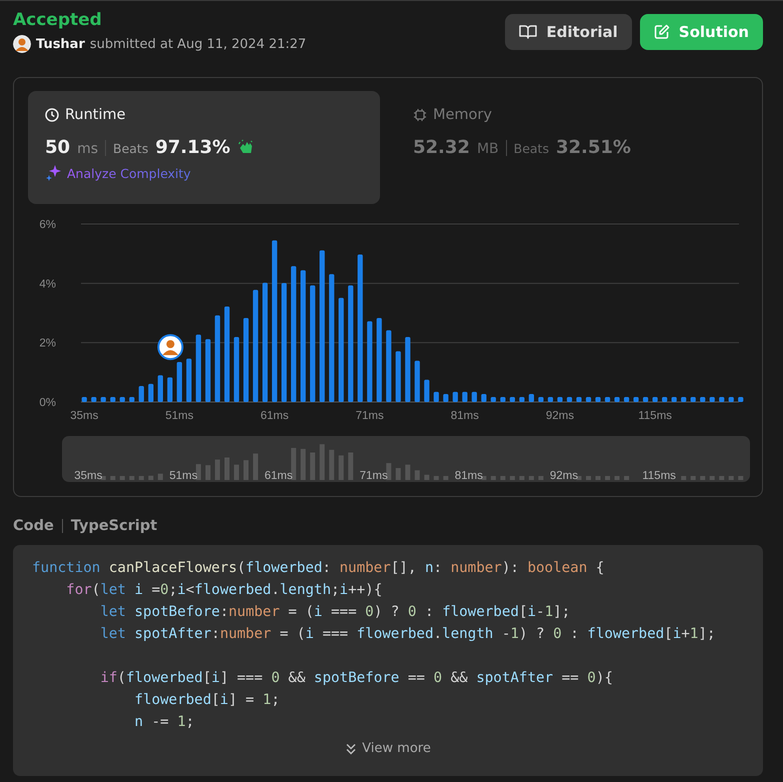 This screenshot has width=783, height=782. What do you see at coordinates (374, 476) in the screenshot?
I see `navigator-label: 71ms` at bounding box center [374, 476].